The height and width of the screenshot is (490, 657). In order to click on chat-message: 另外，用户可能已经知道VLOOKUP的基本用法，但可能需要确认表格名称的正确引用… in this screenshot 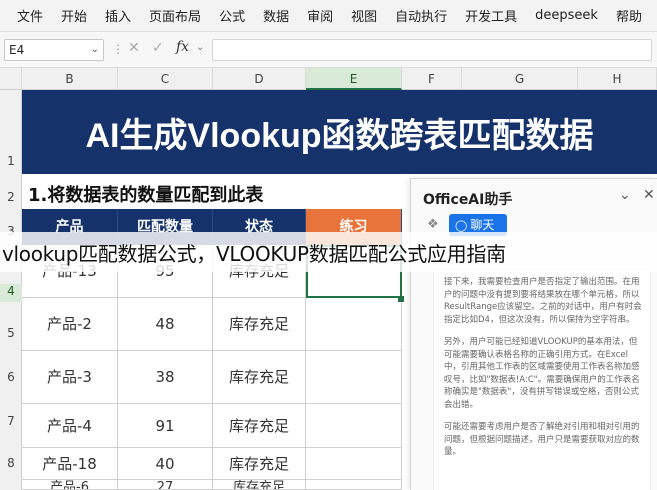, I will do `click(542, 373)`.